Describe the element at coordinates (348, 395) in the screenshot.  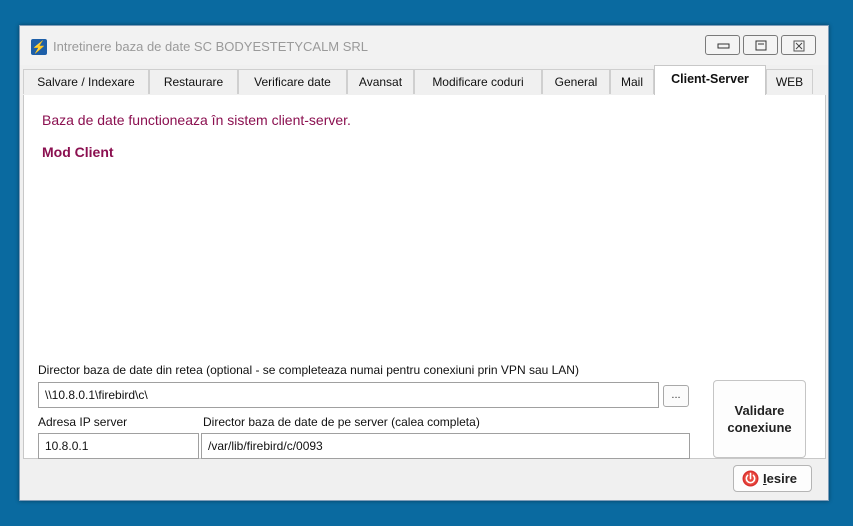
I see `network-dir-field: \\10.8.0.1\firebird\c\` at that location.